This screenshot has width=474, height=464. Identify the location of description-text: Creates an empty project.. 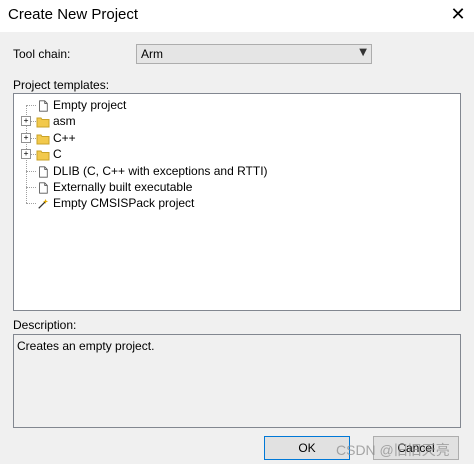
(86, 346).